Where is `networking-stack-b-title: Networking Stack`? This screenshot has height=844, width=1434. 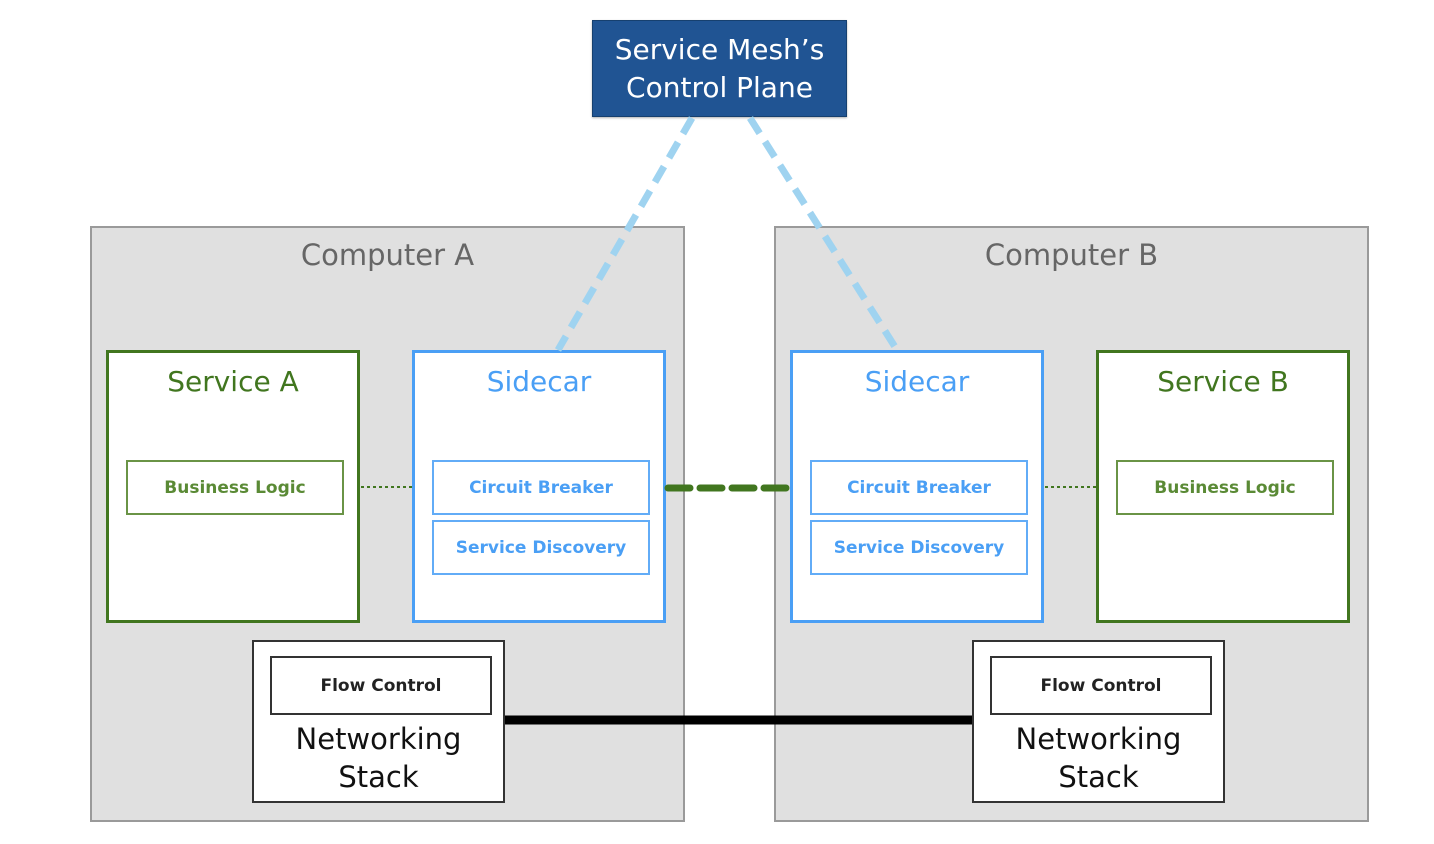 networking-stack-b-title: Networking Stack is located at coordinates (1098, 758).